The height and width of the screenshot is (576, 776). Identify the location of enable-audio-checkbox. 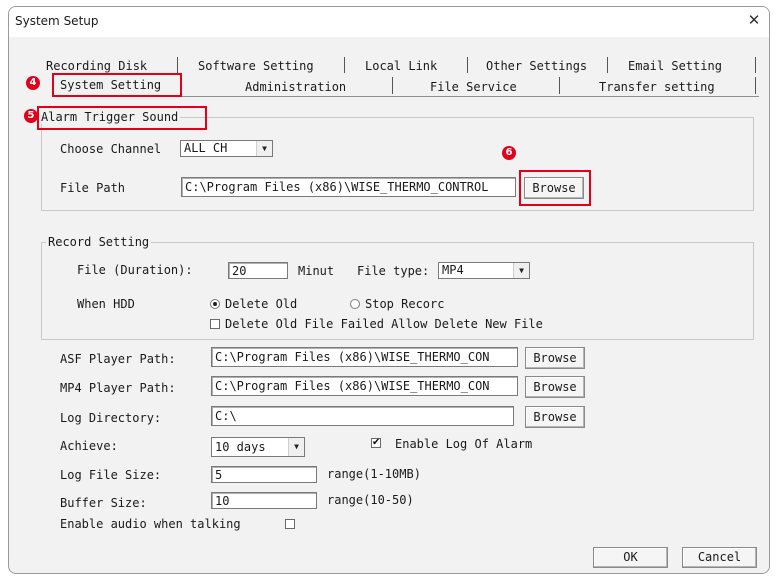
(290, 524).